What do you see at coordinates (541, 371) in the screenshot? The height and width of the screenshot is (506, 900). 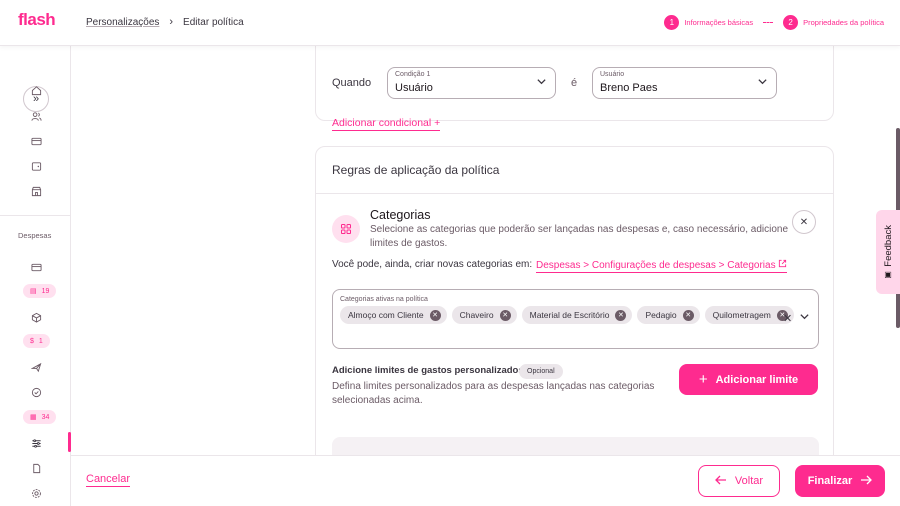 I see `optional-badge: Opcional` at bounding box center [541, 371].